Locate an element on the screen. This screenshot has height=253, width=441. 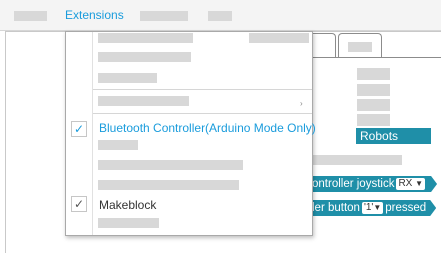
submenu-arrow-icon: › is located at coordinates (301, 103).